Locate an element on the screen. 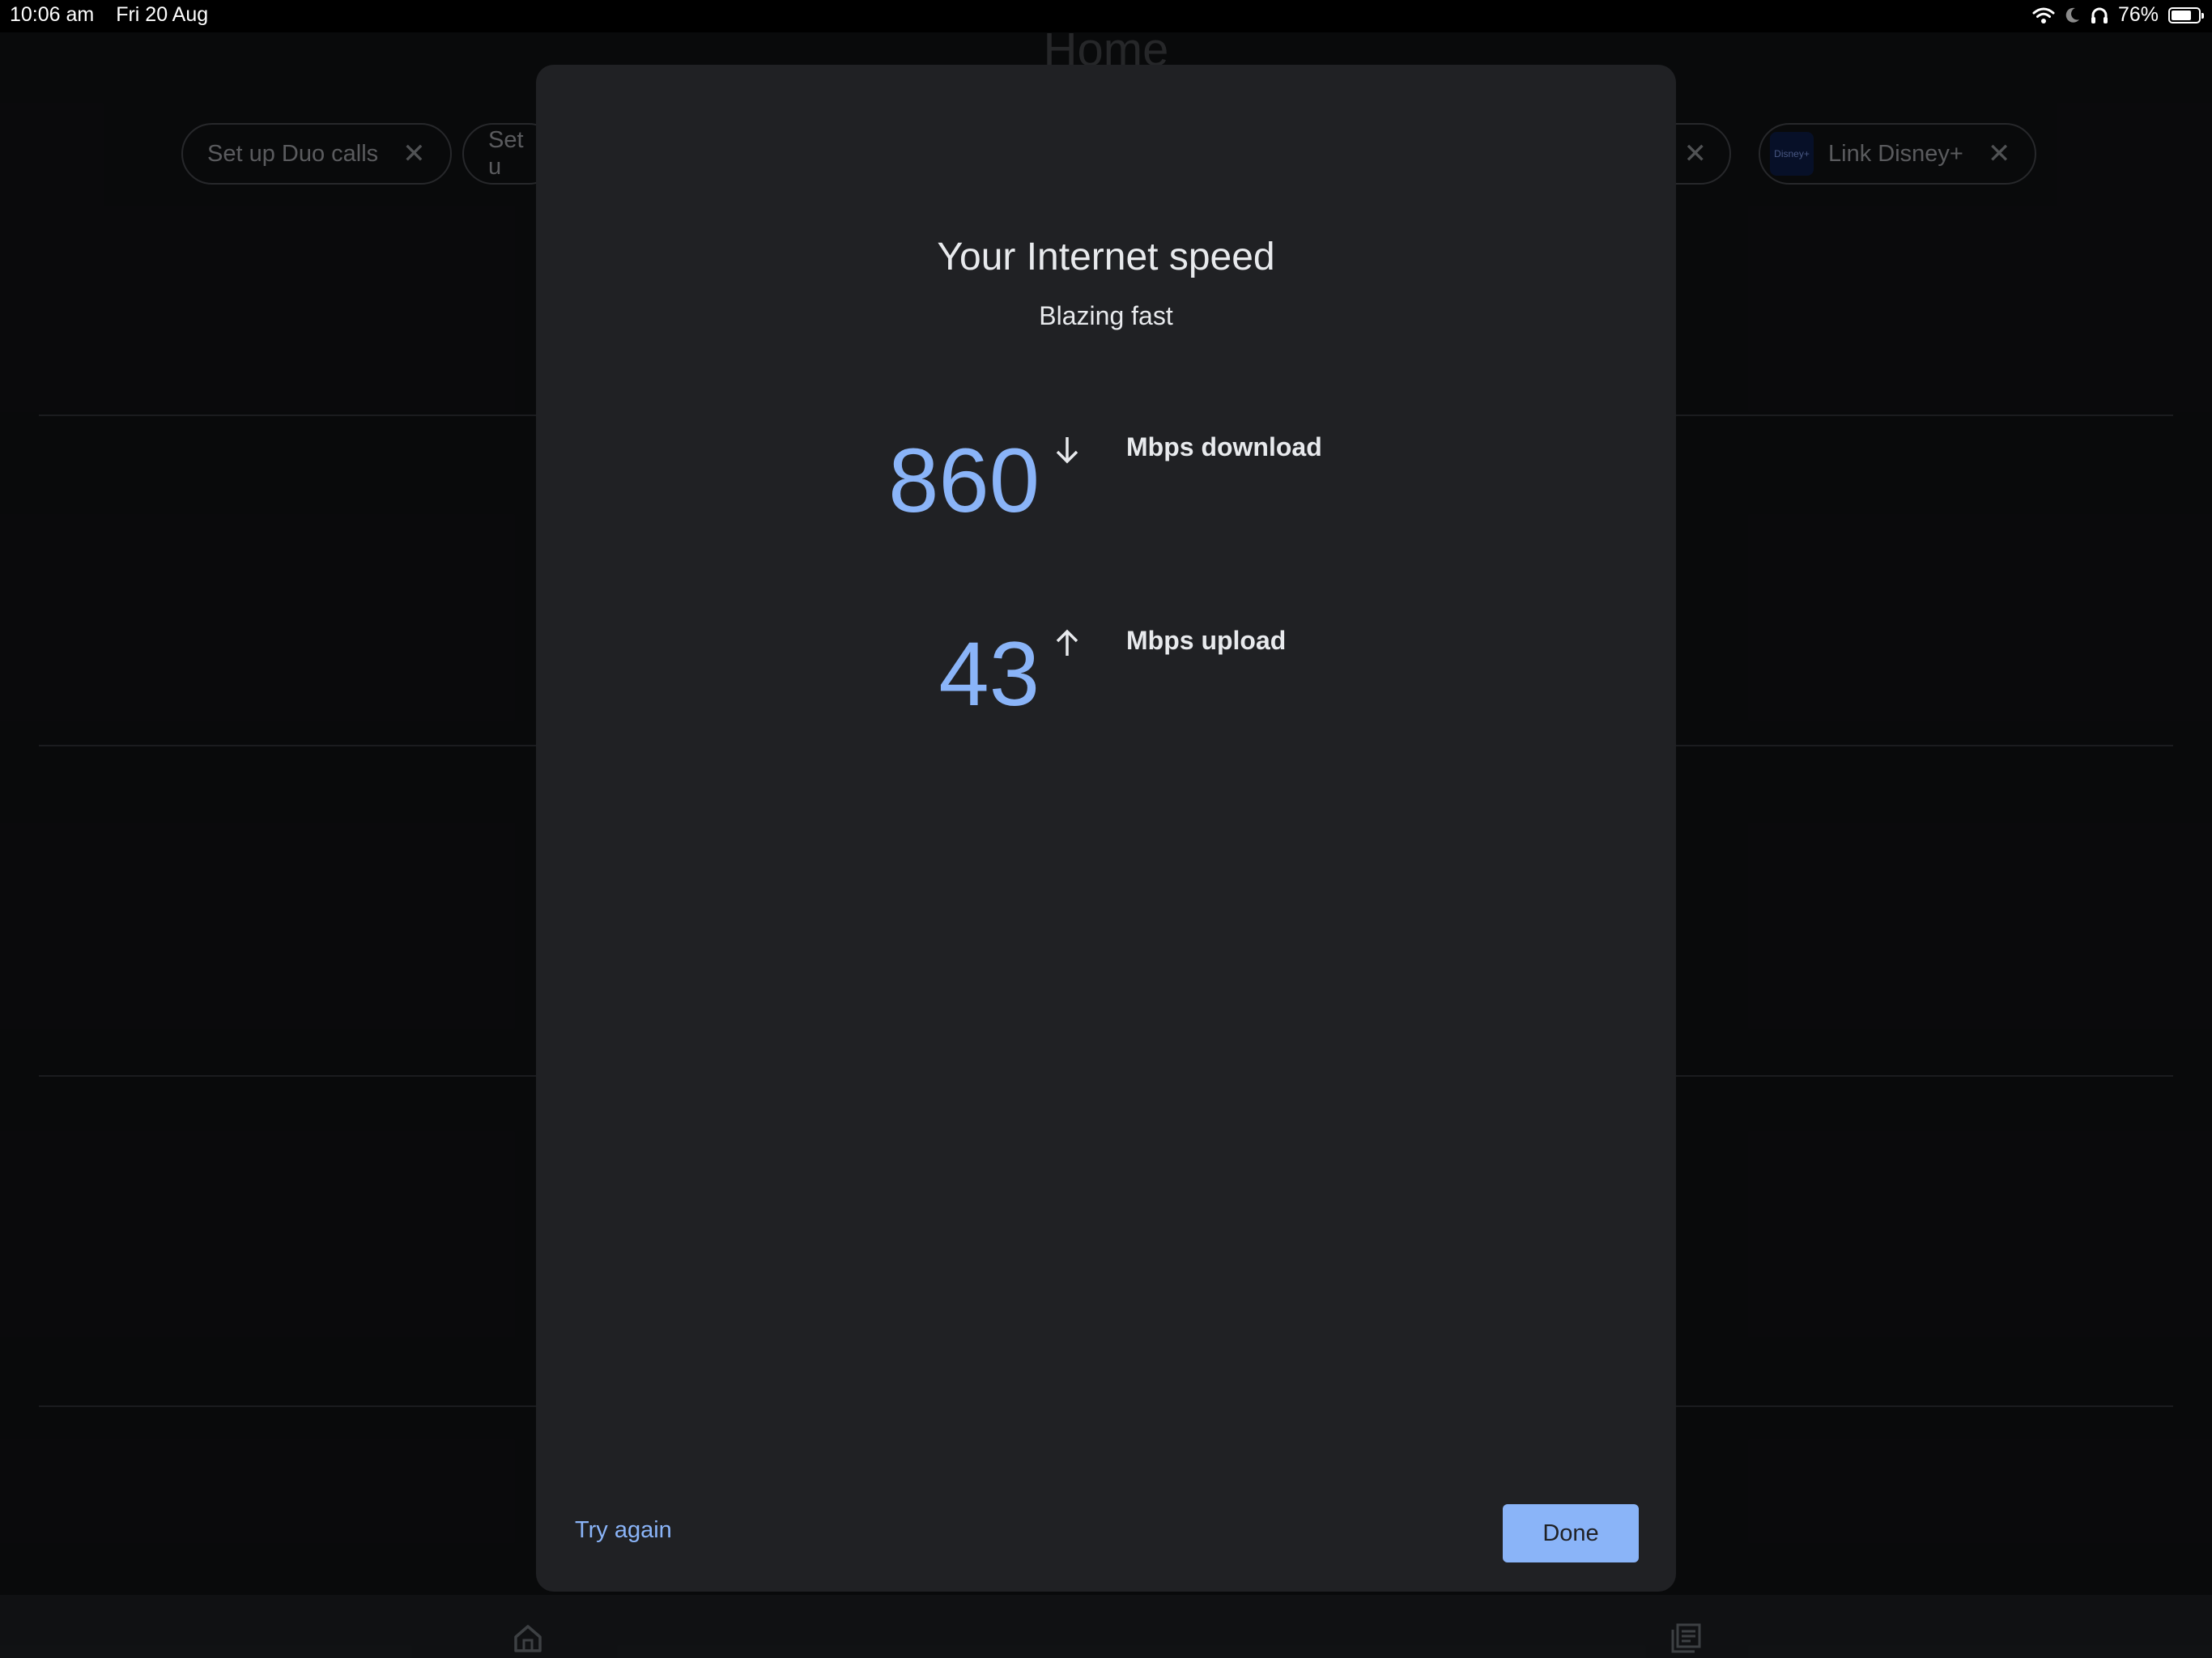 The width and height of the screenshot is (2212, 1658). status-bar: 10:06 am Fri 20 Aug 76% is located at coordinates (1106, 16).